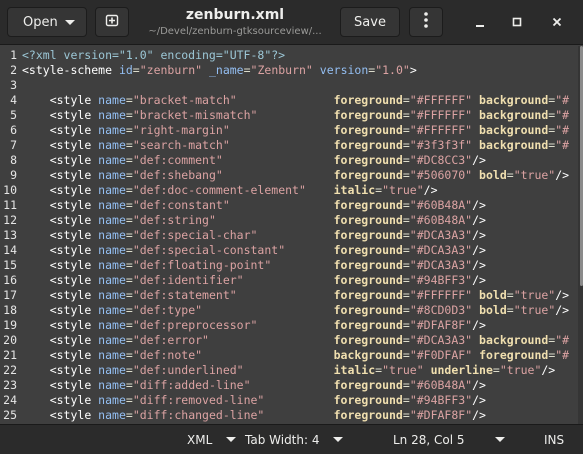 Image resolution: width=583 pixels, height=454 pixels. Describe the element at coordinates (441, 145) in the screenshot. I see `code-token: "#3f3f3f"` at that location.